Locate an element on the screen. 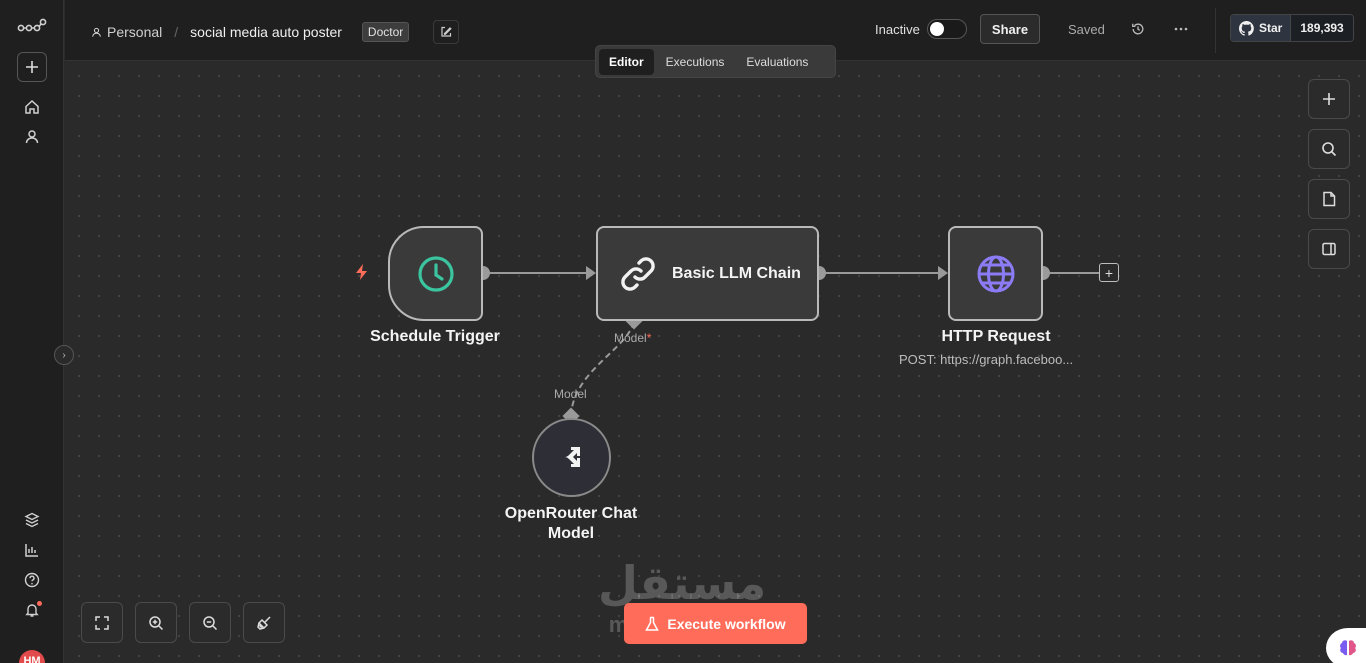 This screenshot has width=1366, height=663. tab-editor: Editor is located at coordinates (626, 61).